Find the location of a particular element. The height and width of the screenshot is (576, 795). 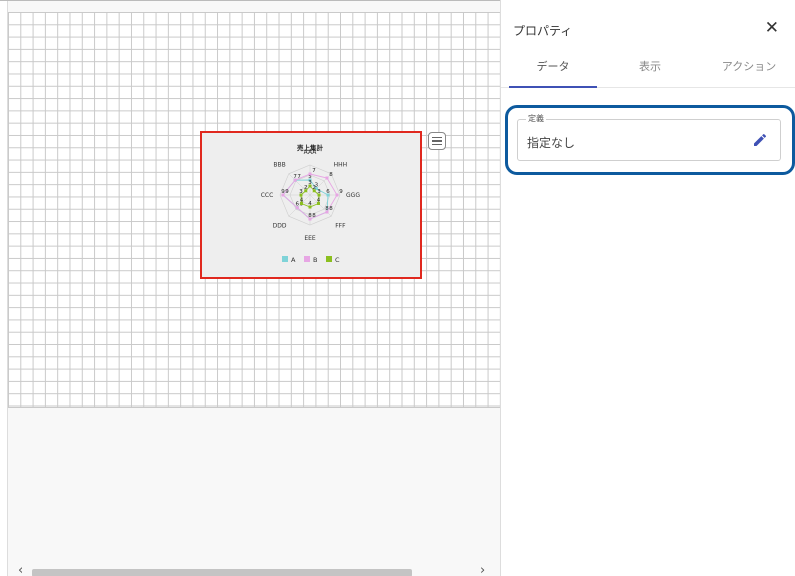

scrollbar-thumb is located at coordinates (222, 572).